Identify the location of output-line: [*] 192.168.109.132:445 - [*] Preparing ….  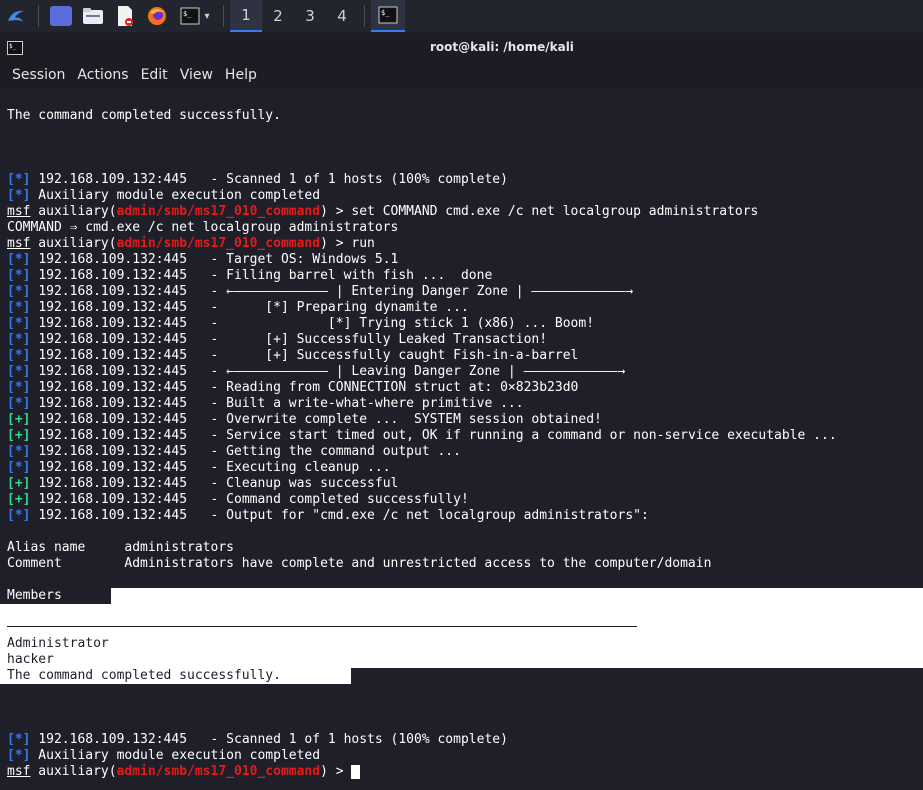
(238, 307).